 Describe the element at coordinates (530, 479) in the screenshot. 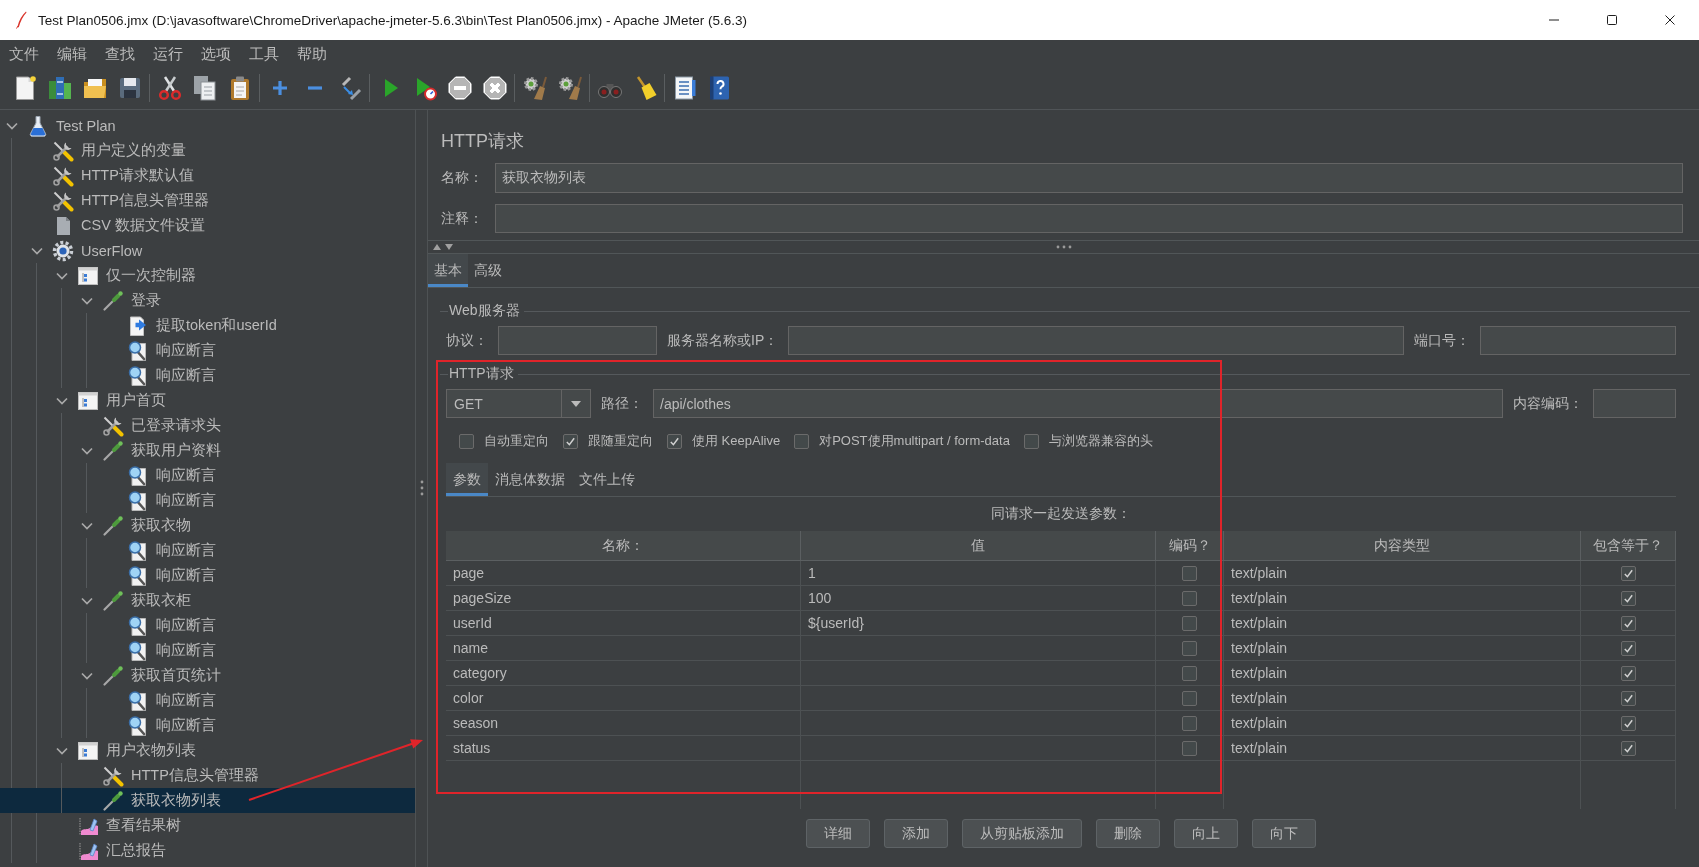

I see `tab: 消息体数据` at that location.